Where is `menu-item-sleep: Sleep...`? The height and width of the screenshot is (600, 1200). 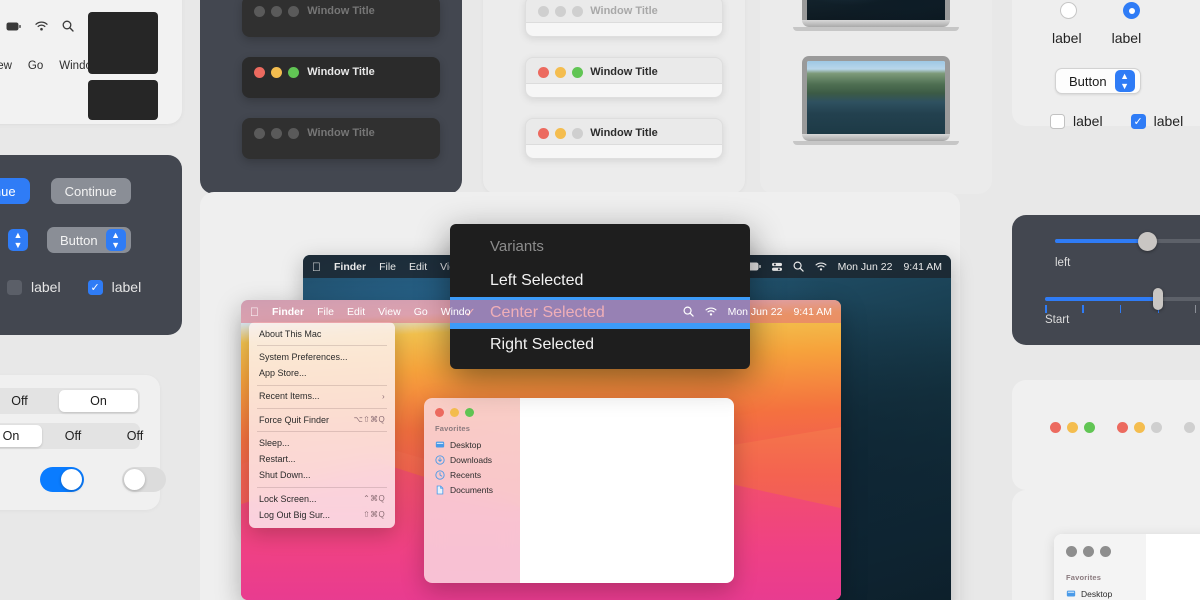 menu-item-sleep: Sleep... is located at coordinates (322, 443).